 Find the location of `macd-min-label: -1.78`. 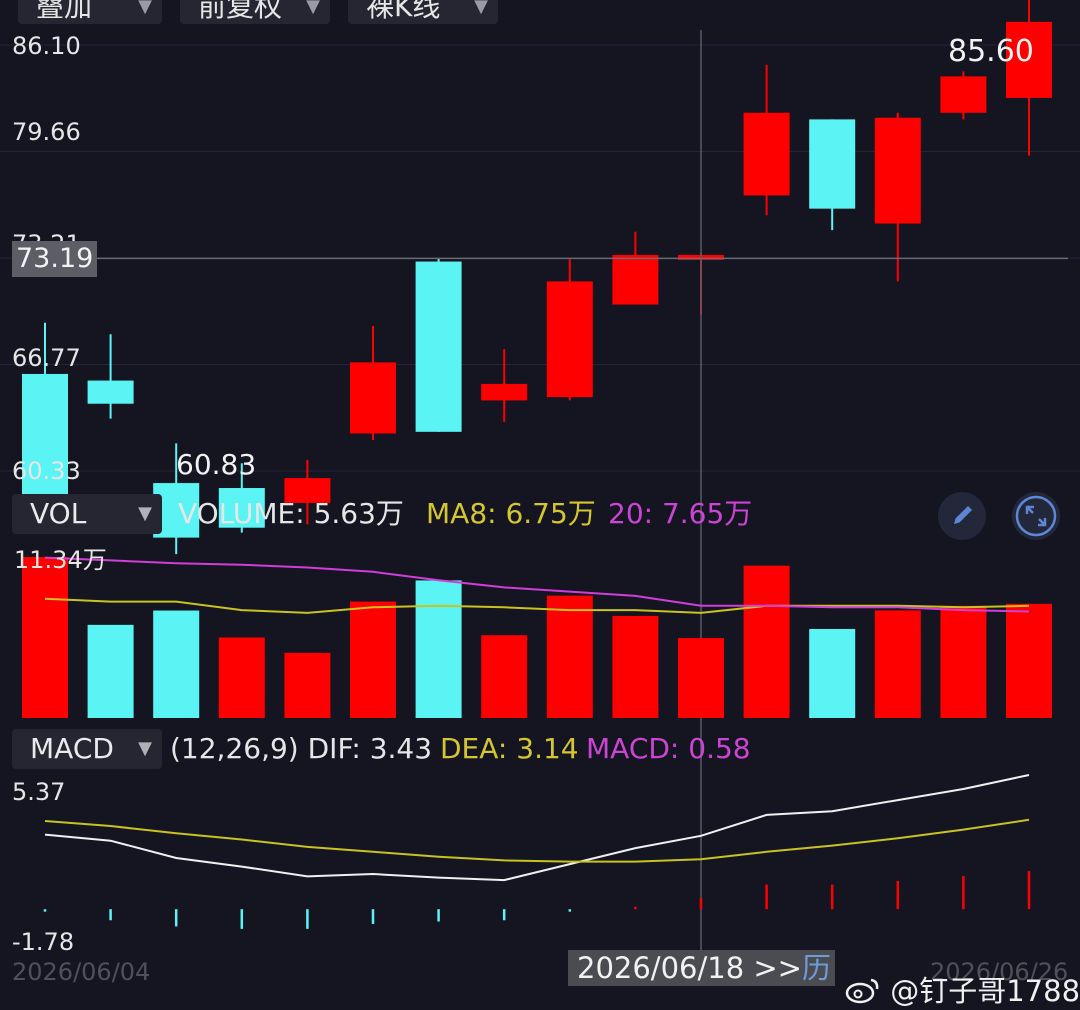

macd-min-label: -1.78 is located at coordinates (43, 942).